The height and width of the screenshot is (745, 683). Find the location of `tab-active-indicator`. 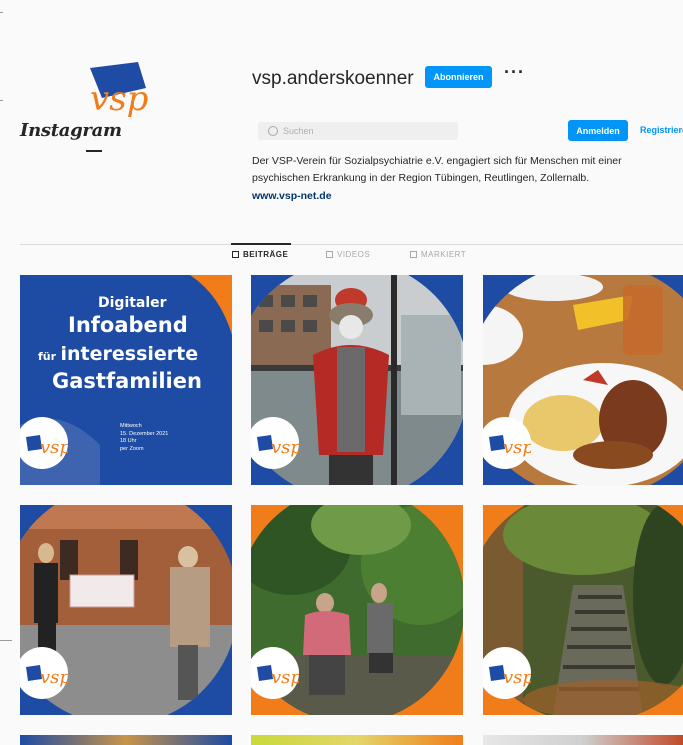

tab-active-indicator is located at coordinates (261, 244).